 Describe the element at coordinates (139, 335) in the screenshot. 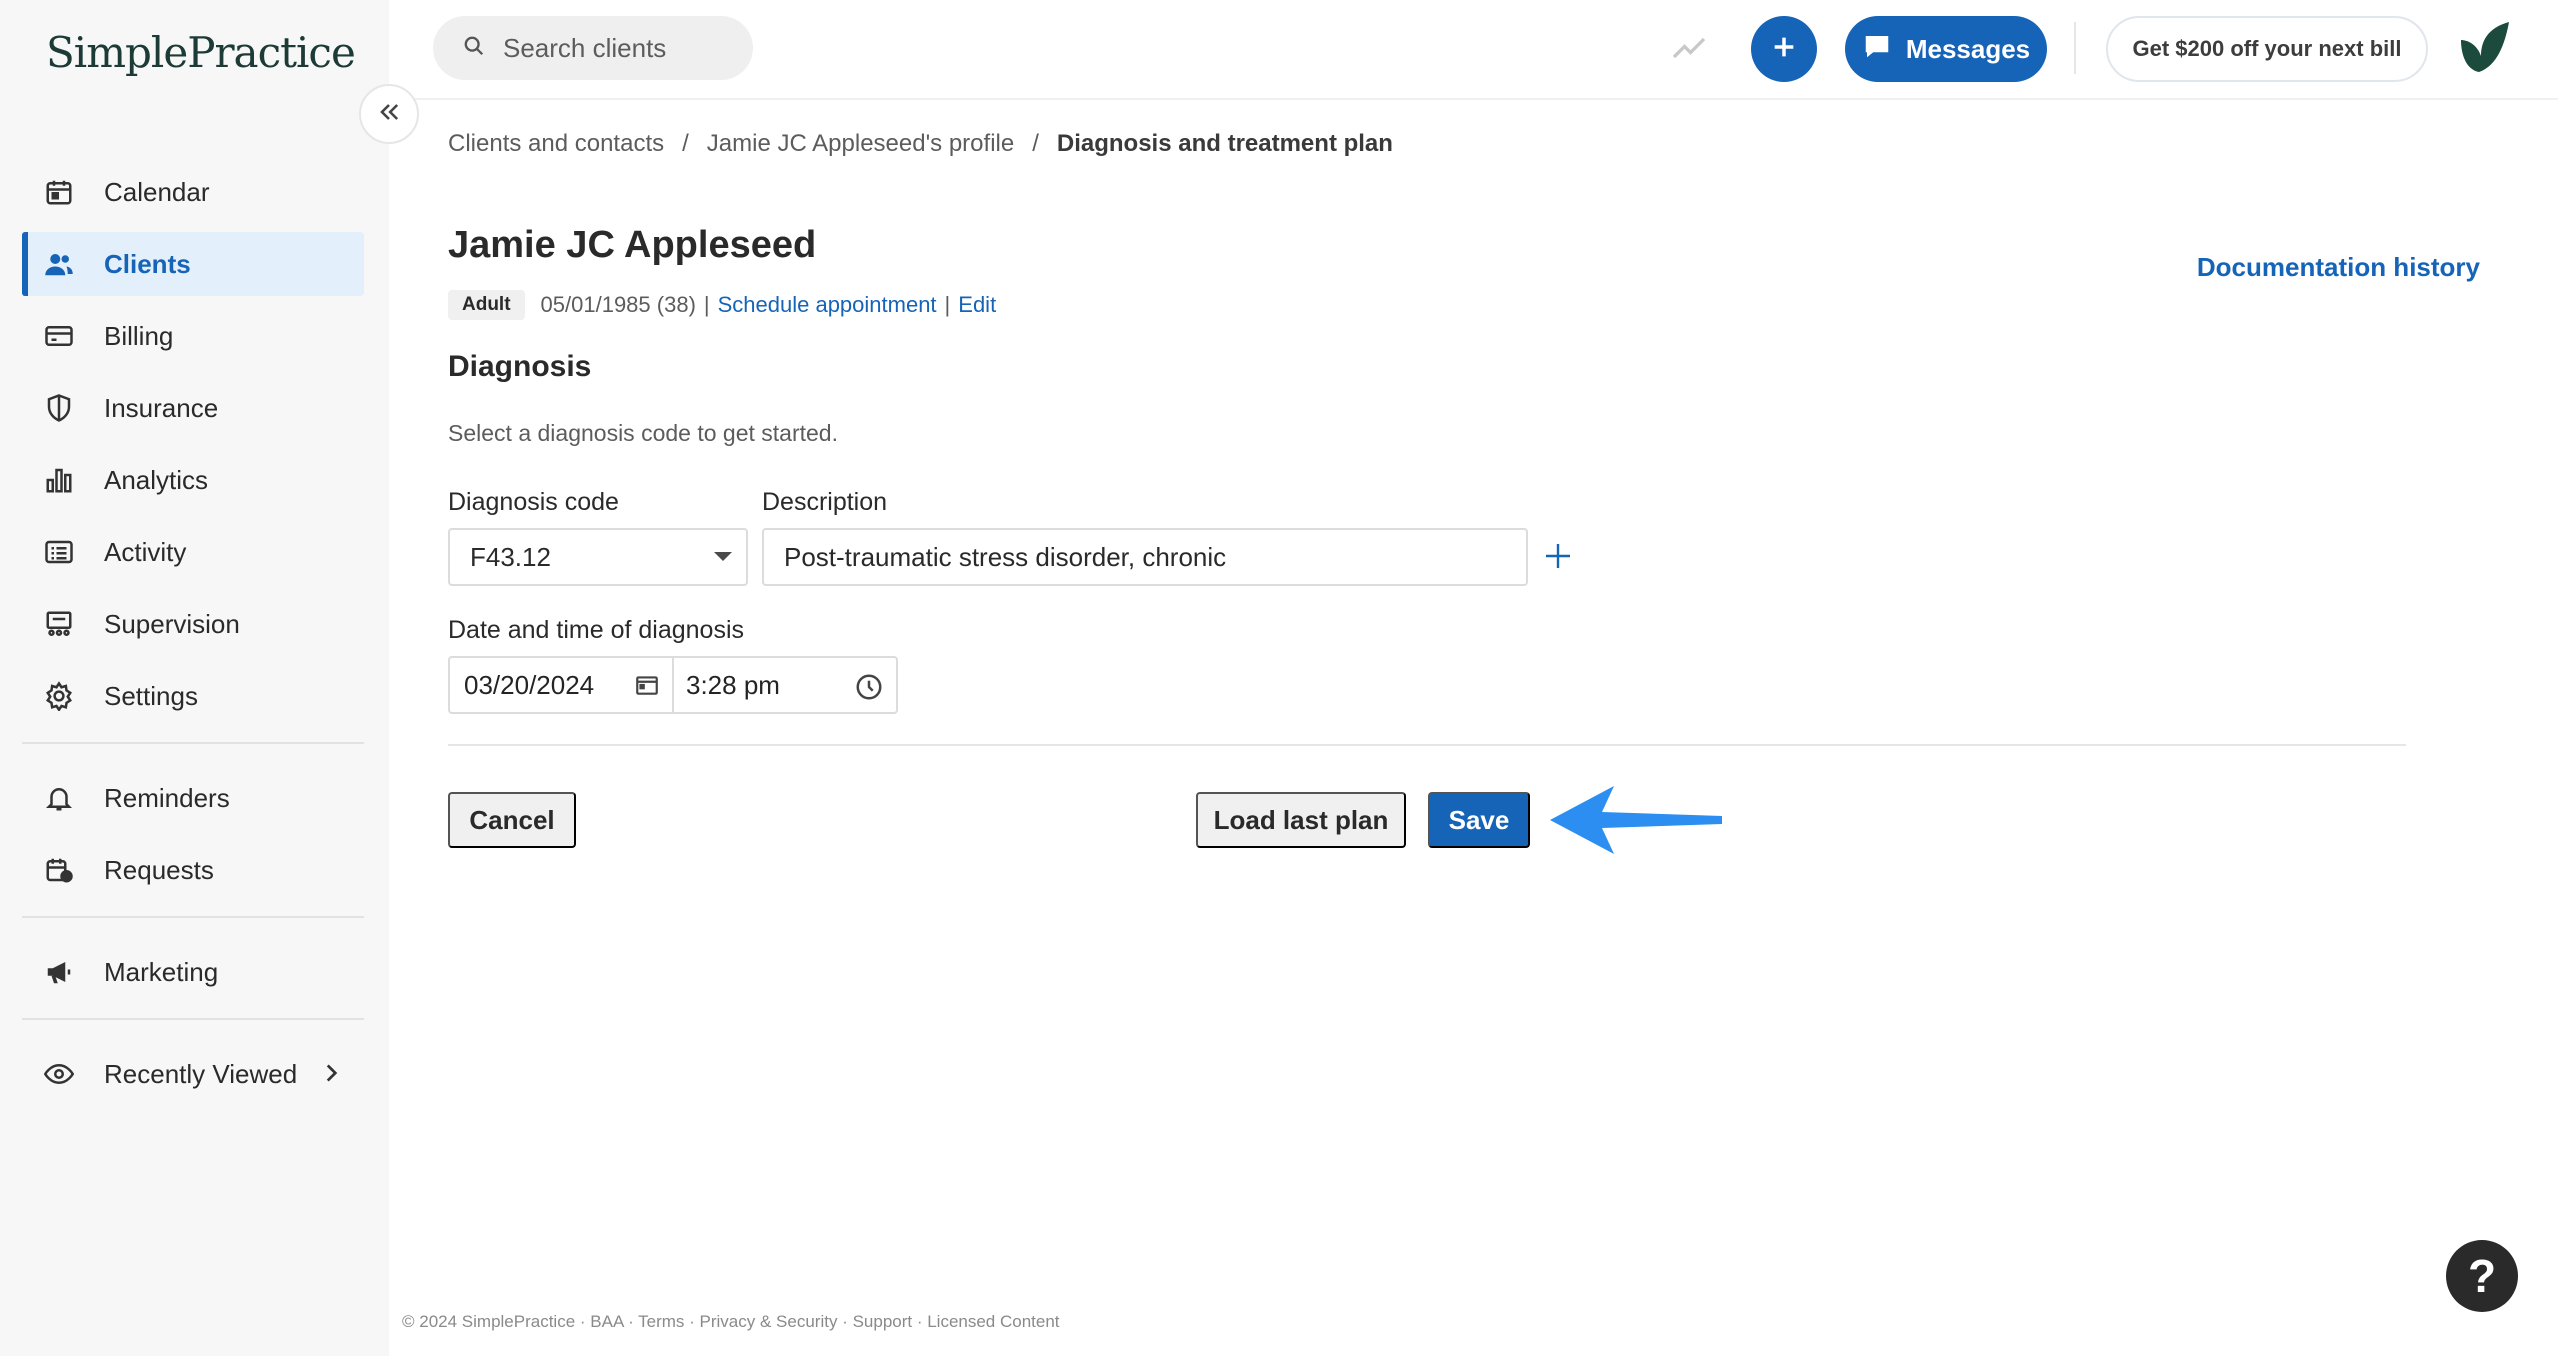

I see `sidebar-item-label: Billing` at that location.